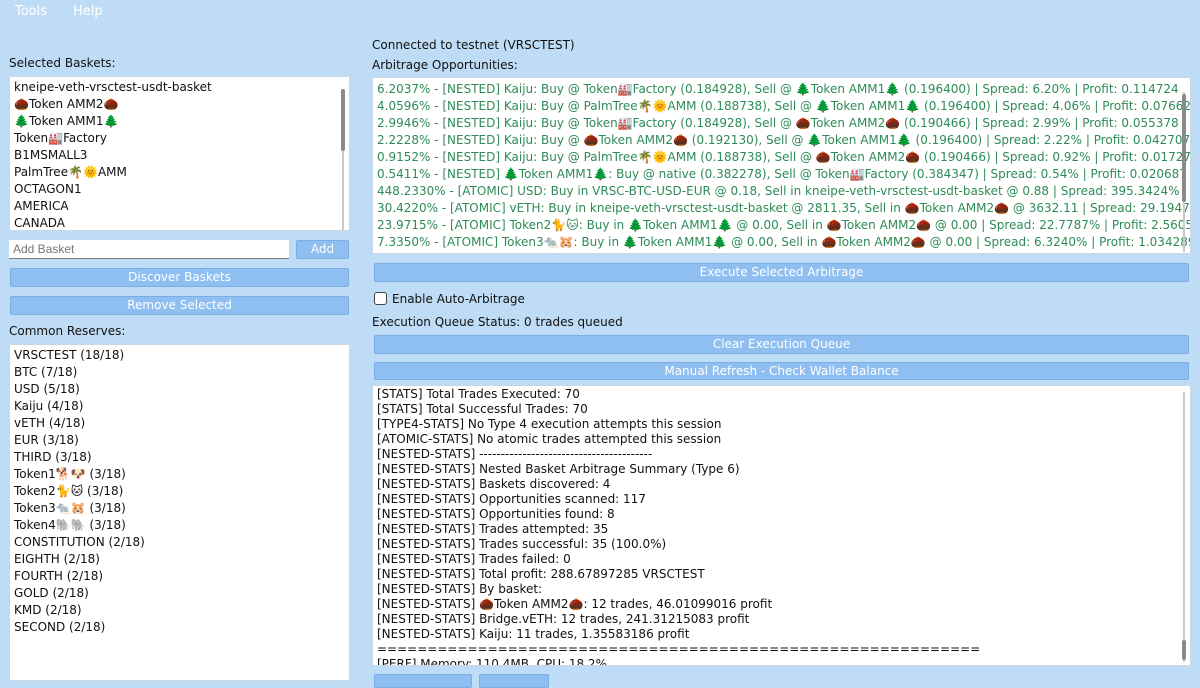  Describe the element at coordinates (781, 529) in the screenshot. I see `log-line: [NESTED-STATS] Trades attempted: 35` at that location.